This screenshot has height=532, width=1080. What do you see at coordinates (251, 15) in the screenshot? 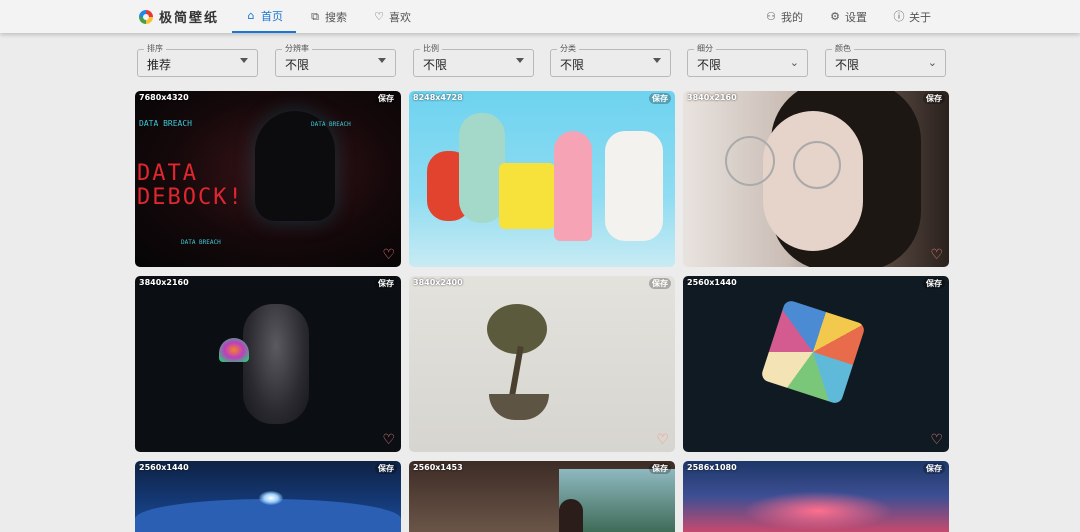
I see `home-icon: ⌂` at bounding box center [251, 15].